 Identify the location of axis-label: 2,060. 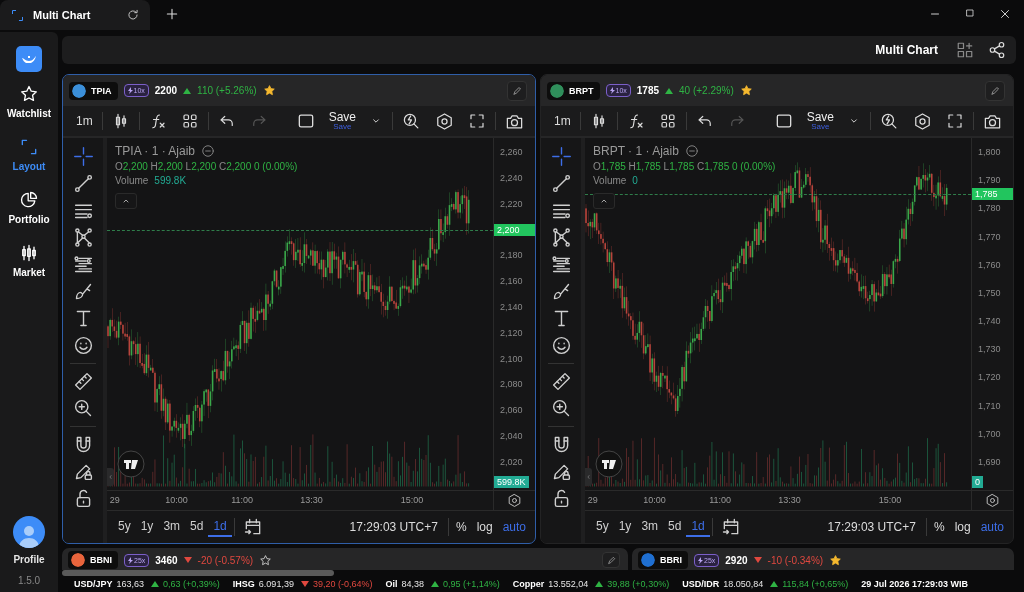
(511, 410).